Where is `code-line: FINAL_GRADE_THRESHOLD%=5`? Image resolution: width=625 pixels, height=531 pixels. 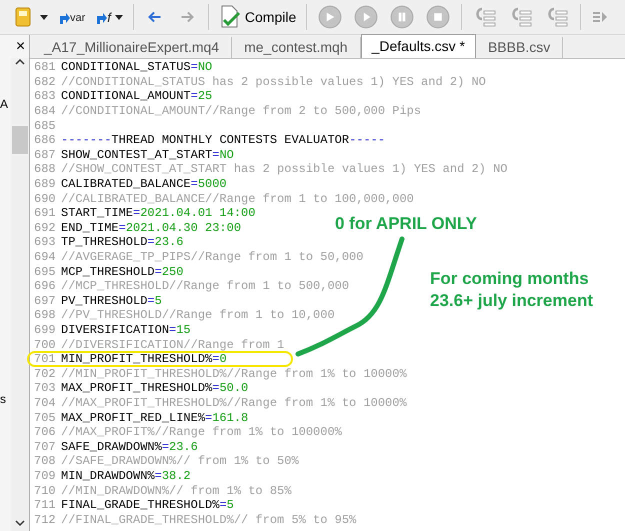 code-line: FINAL_GRADE_THRESHOLD%=5 is located at coordinates (147, 505).